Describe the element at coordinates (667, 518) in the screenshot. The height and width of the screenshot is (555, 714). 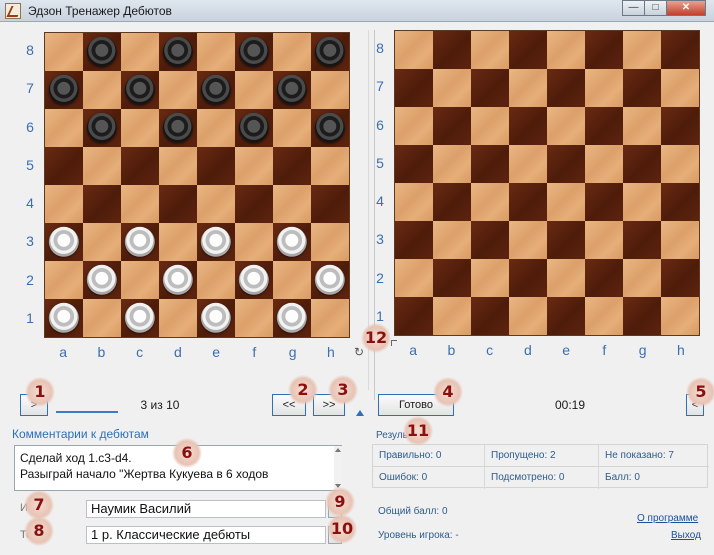
I see `about-link: О программе` at that location.